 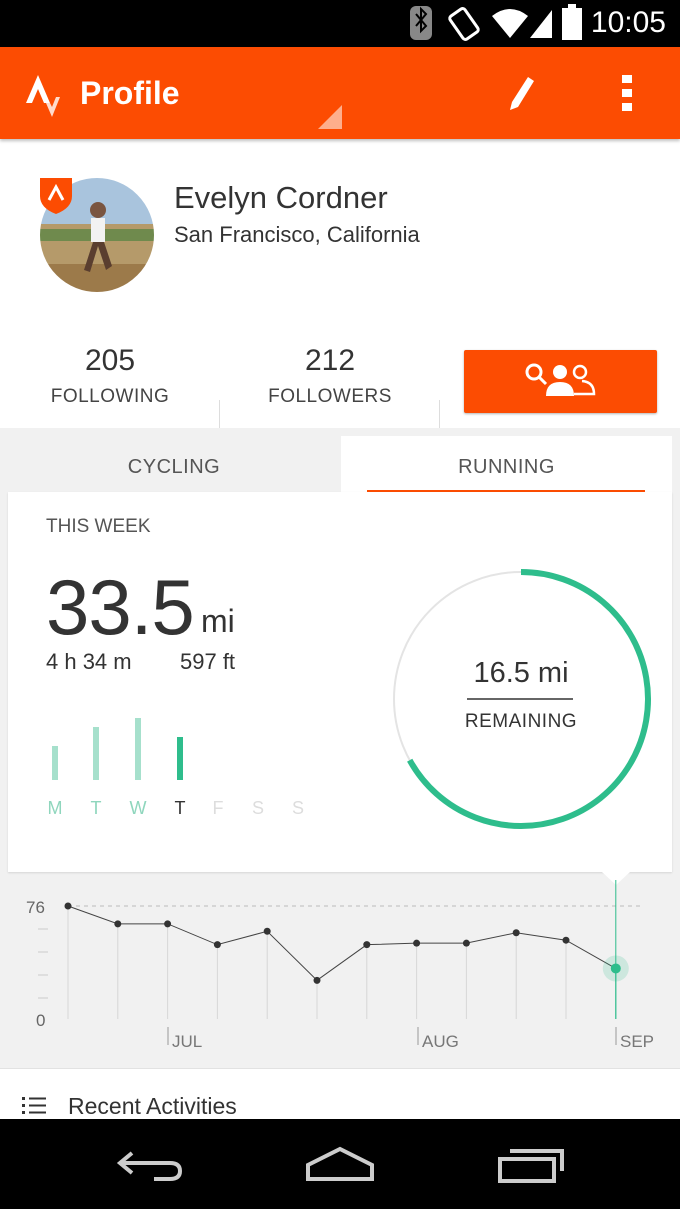 I want to click on find-friends-icon, so click(x=560, y=379).